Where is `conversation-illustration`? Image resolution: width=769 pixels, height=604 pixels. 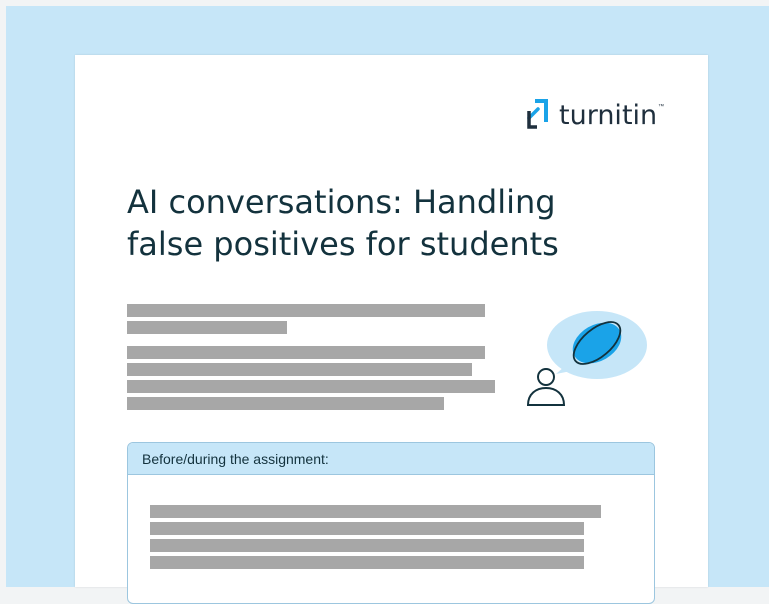 conversation-illustration is located at coordinates (586, 358).